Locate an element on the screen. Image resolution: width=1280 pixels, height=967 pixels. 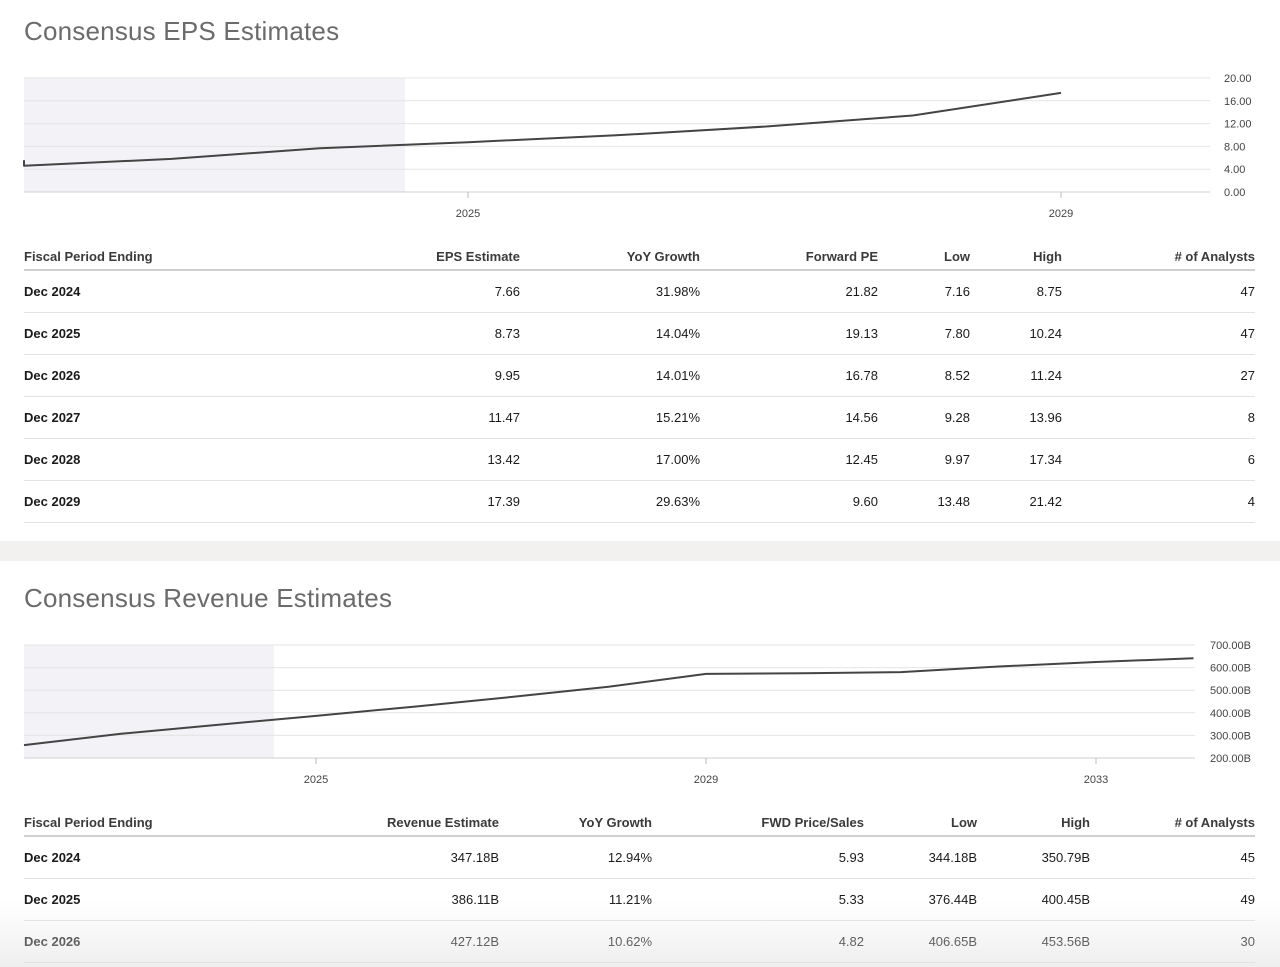
value-cell: 7.80 is located at coordinates (924, 333).